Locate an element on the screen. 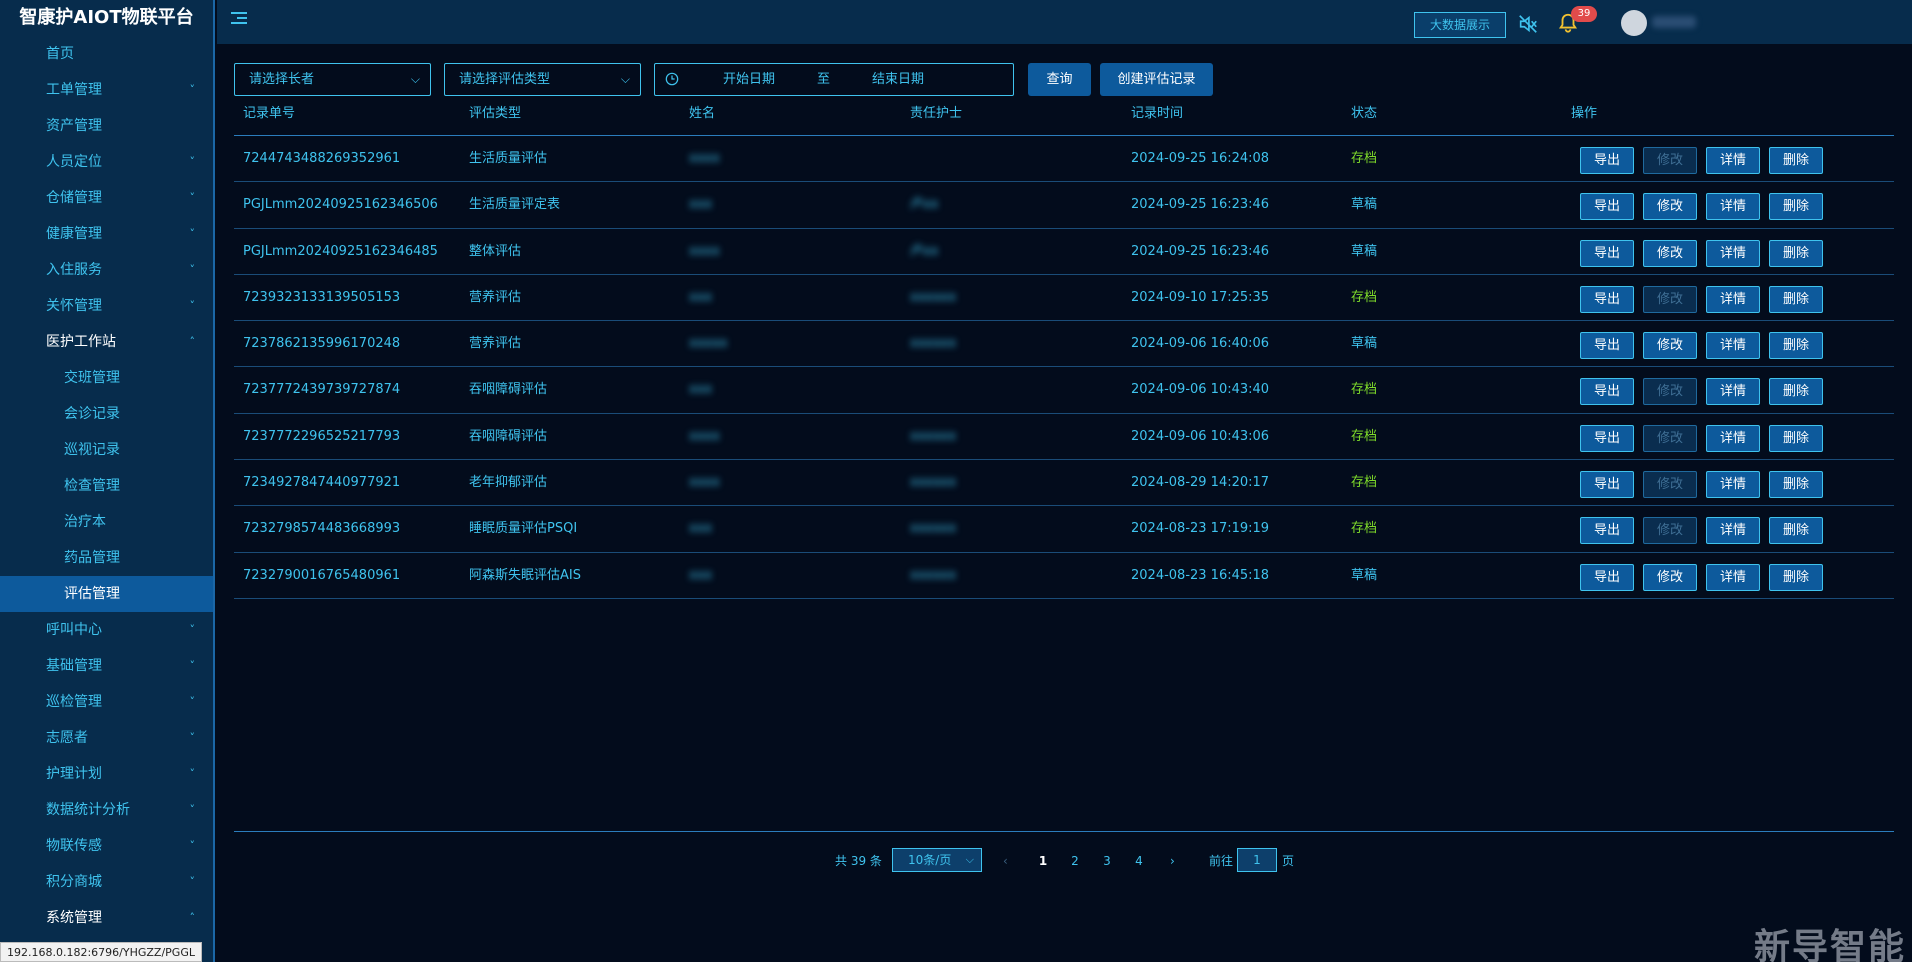 This screenshot has height=962, width=1912. sidebar-item-work-order: 工单管理 ˅ is located at coordinates (106, 90).